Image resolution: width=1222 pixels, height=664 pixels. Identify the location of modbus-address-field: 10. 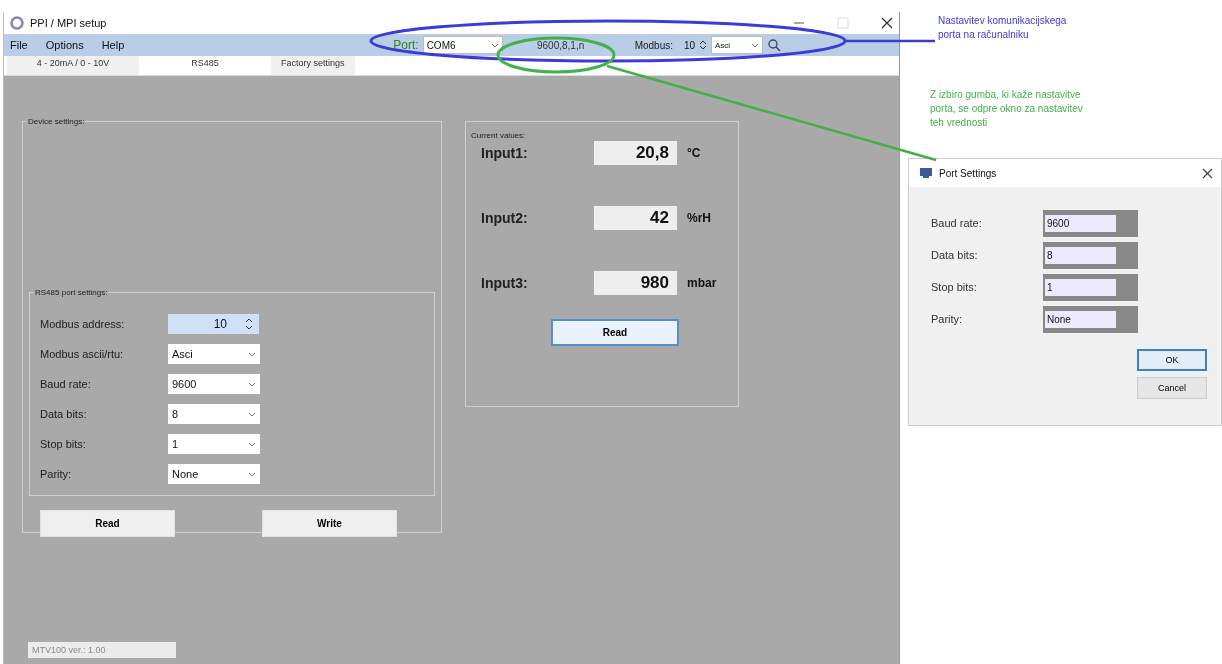
(686, 45).